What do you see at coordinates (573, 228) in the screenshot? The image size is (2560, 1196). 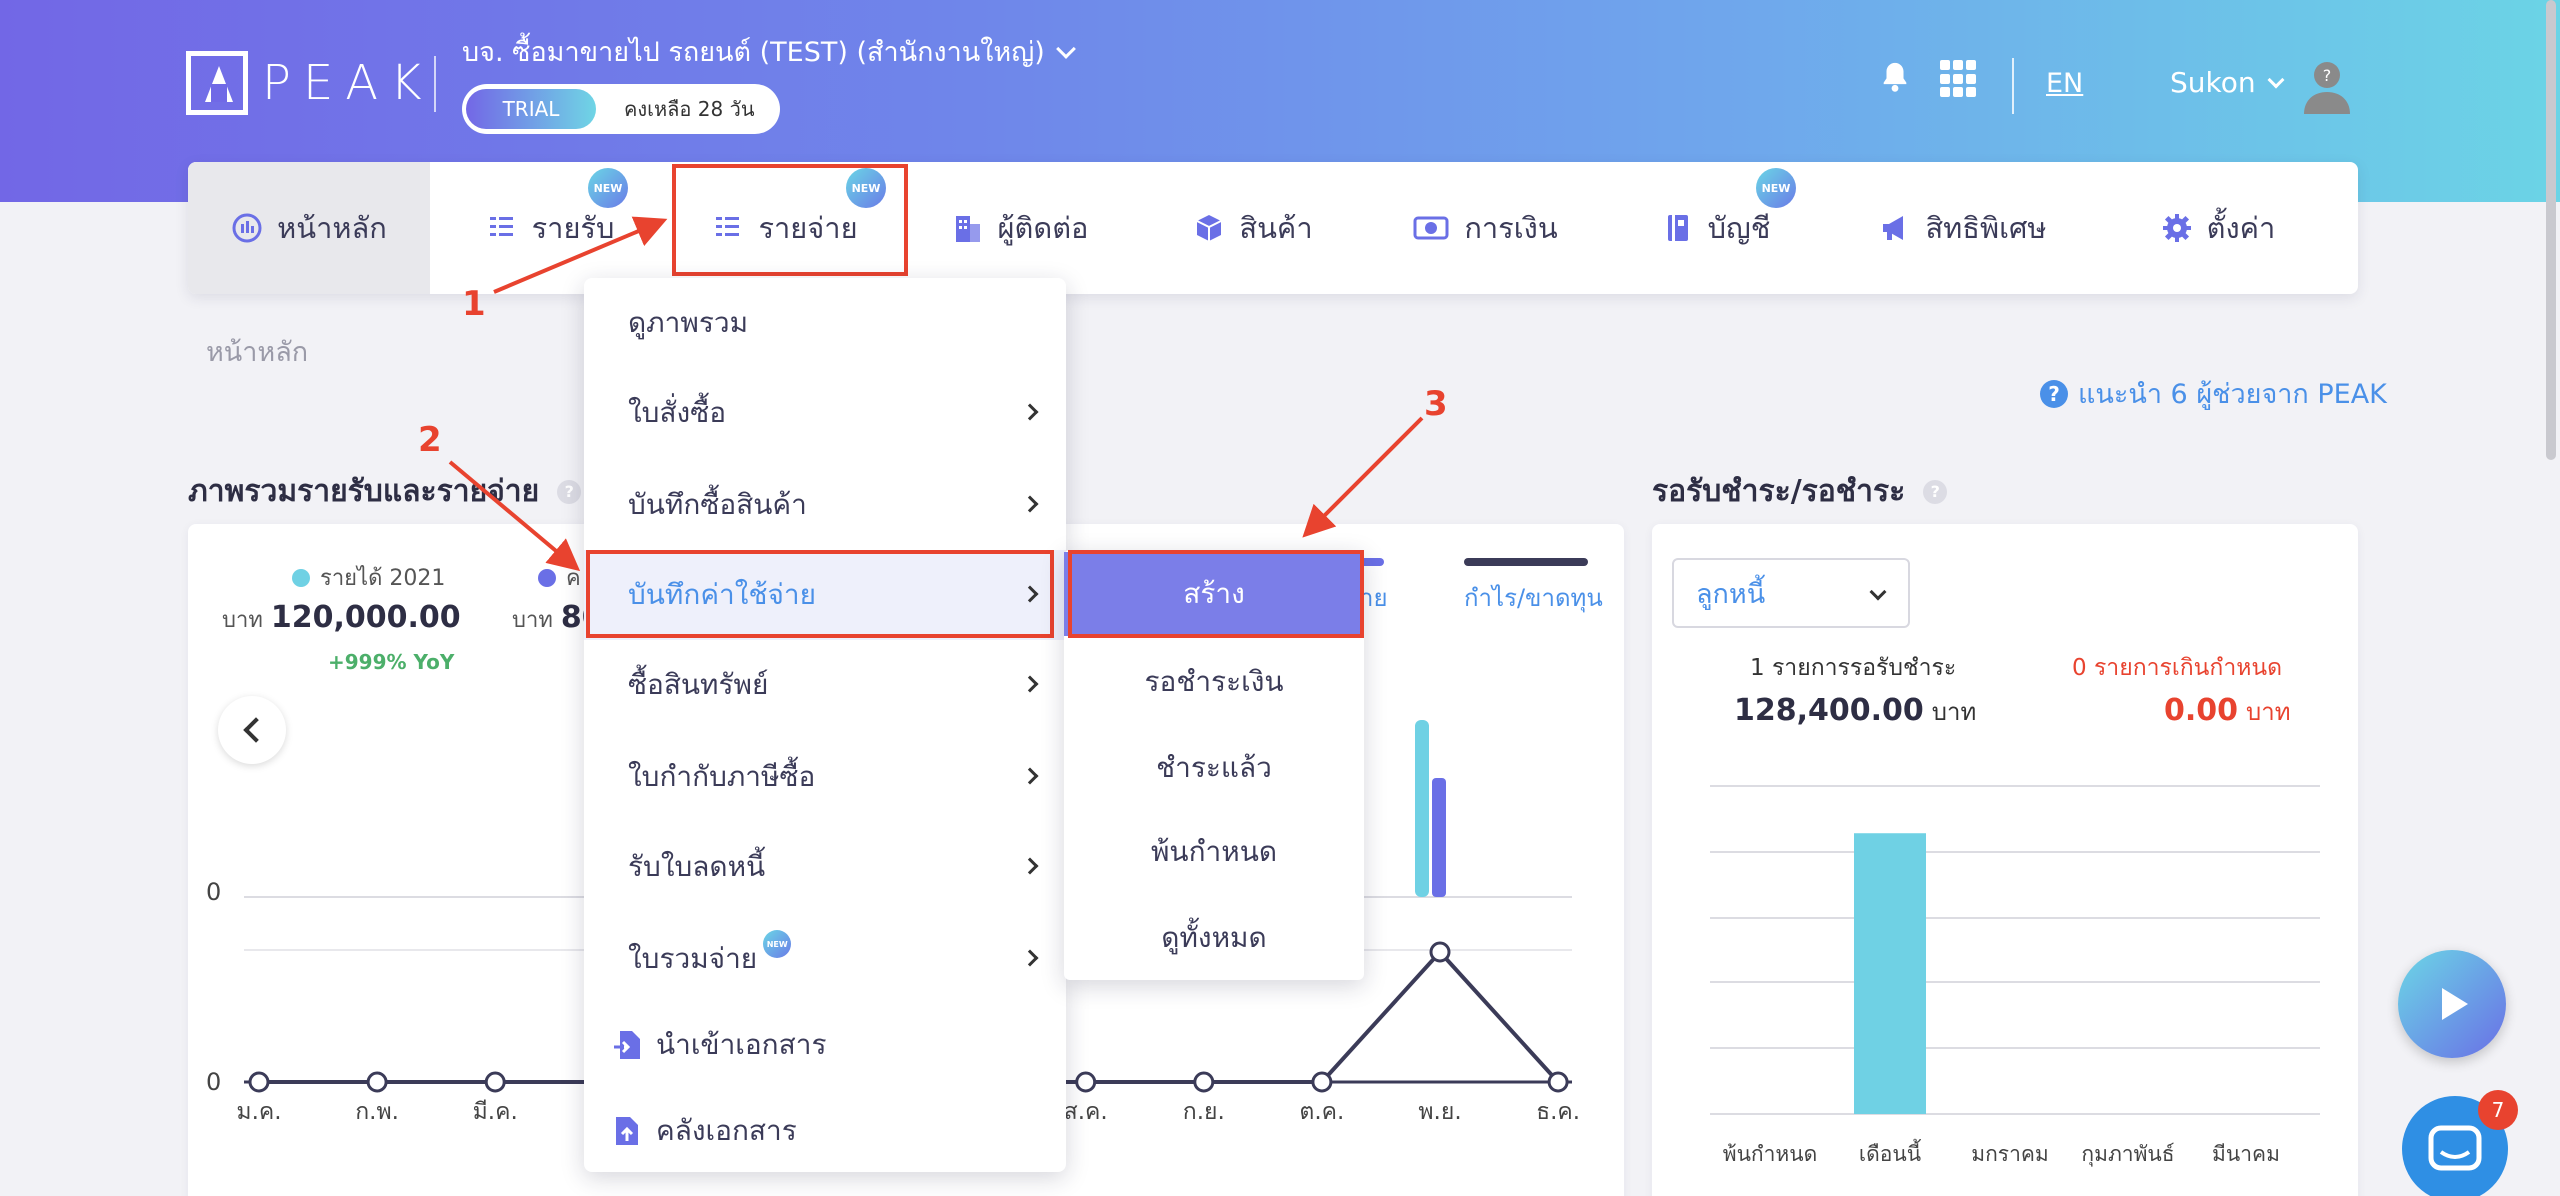 I see `nav-label: รายรับ` at bounding box center [573, 228].